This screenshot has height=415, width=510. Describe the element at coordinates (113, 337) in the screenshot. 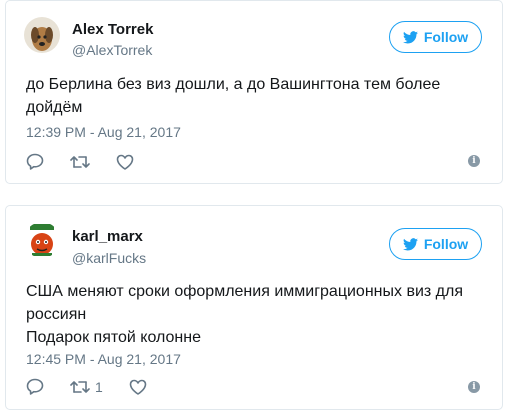

I see `tweet-text-line: Подарок пятой колонне` at that location.